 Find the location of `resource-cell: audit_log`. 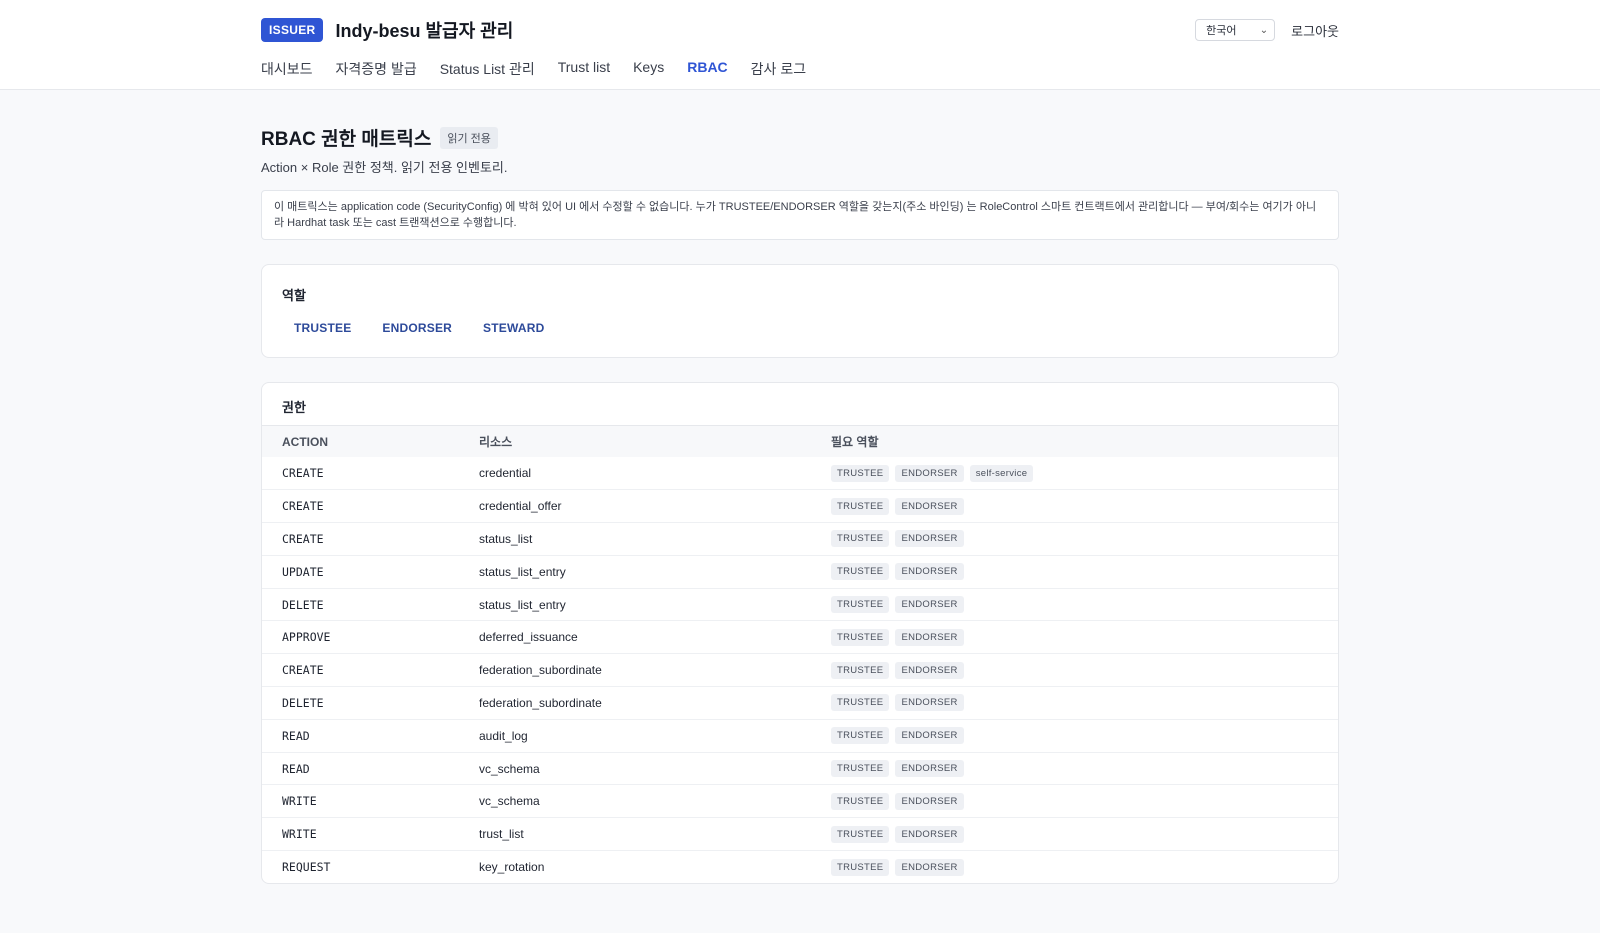

resource-cell: audit_log is located at coordinates (655, 735).